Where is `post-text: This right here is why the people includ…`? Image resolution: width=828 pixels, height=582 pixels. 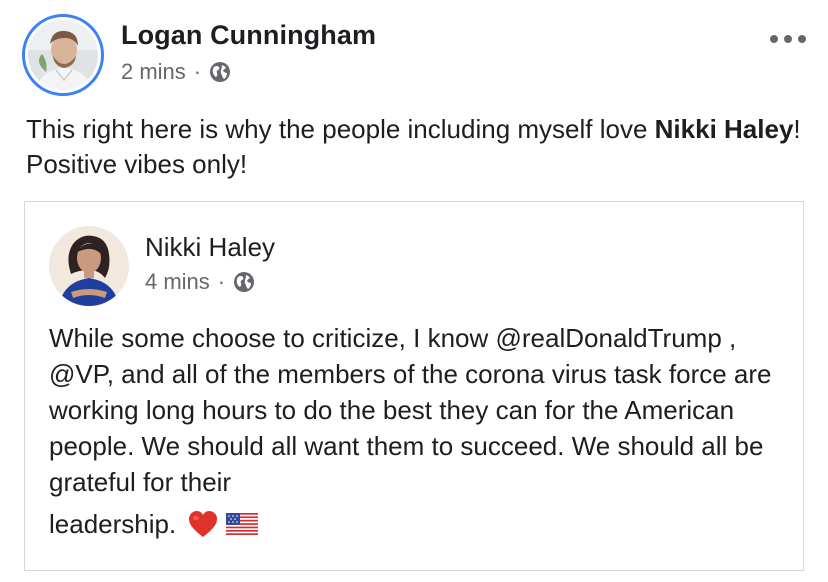
post-text: This right here is why the people includ… is located at coordinates (421, 147).